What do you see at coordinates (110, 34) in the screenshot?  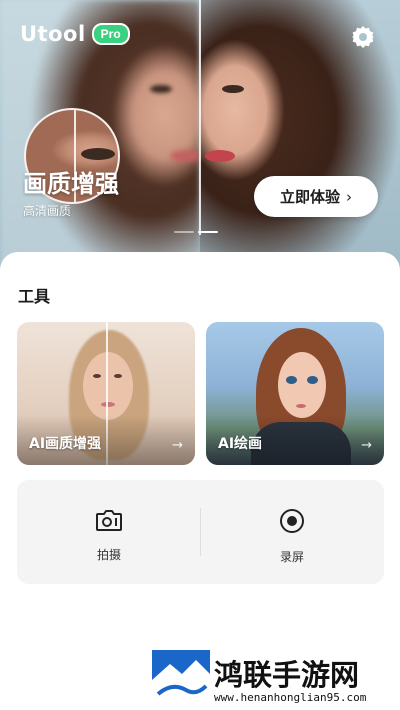 I see `pro-badge: Pro` at bounding box center [110, 34].